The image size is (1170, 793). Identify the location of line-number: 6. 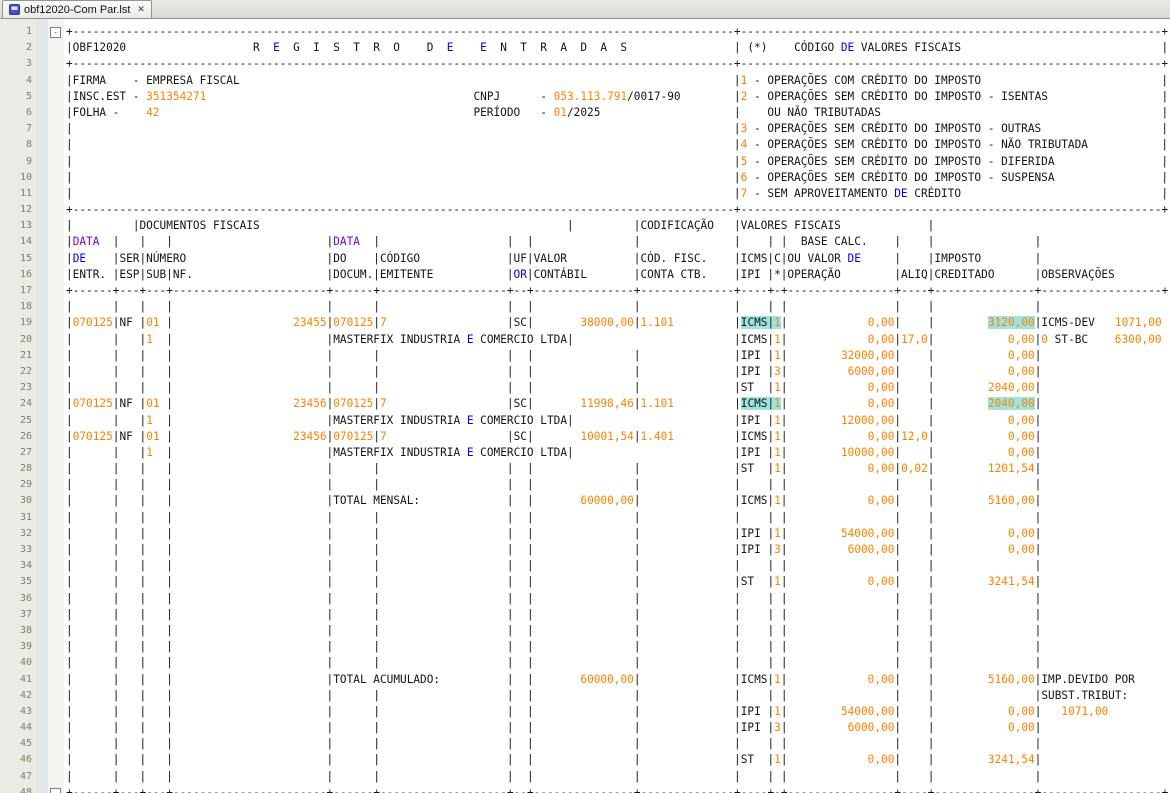
(28, 112).